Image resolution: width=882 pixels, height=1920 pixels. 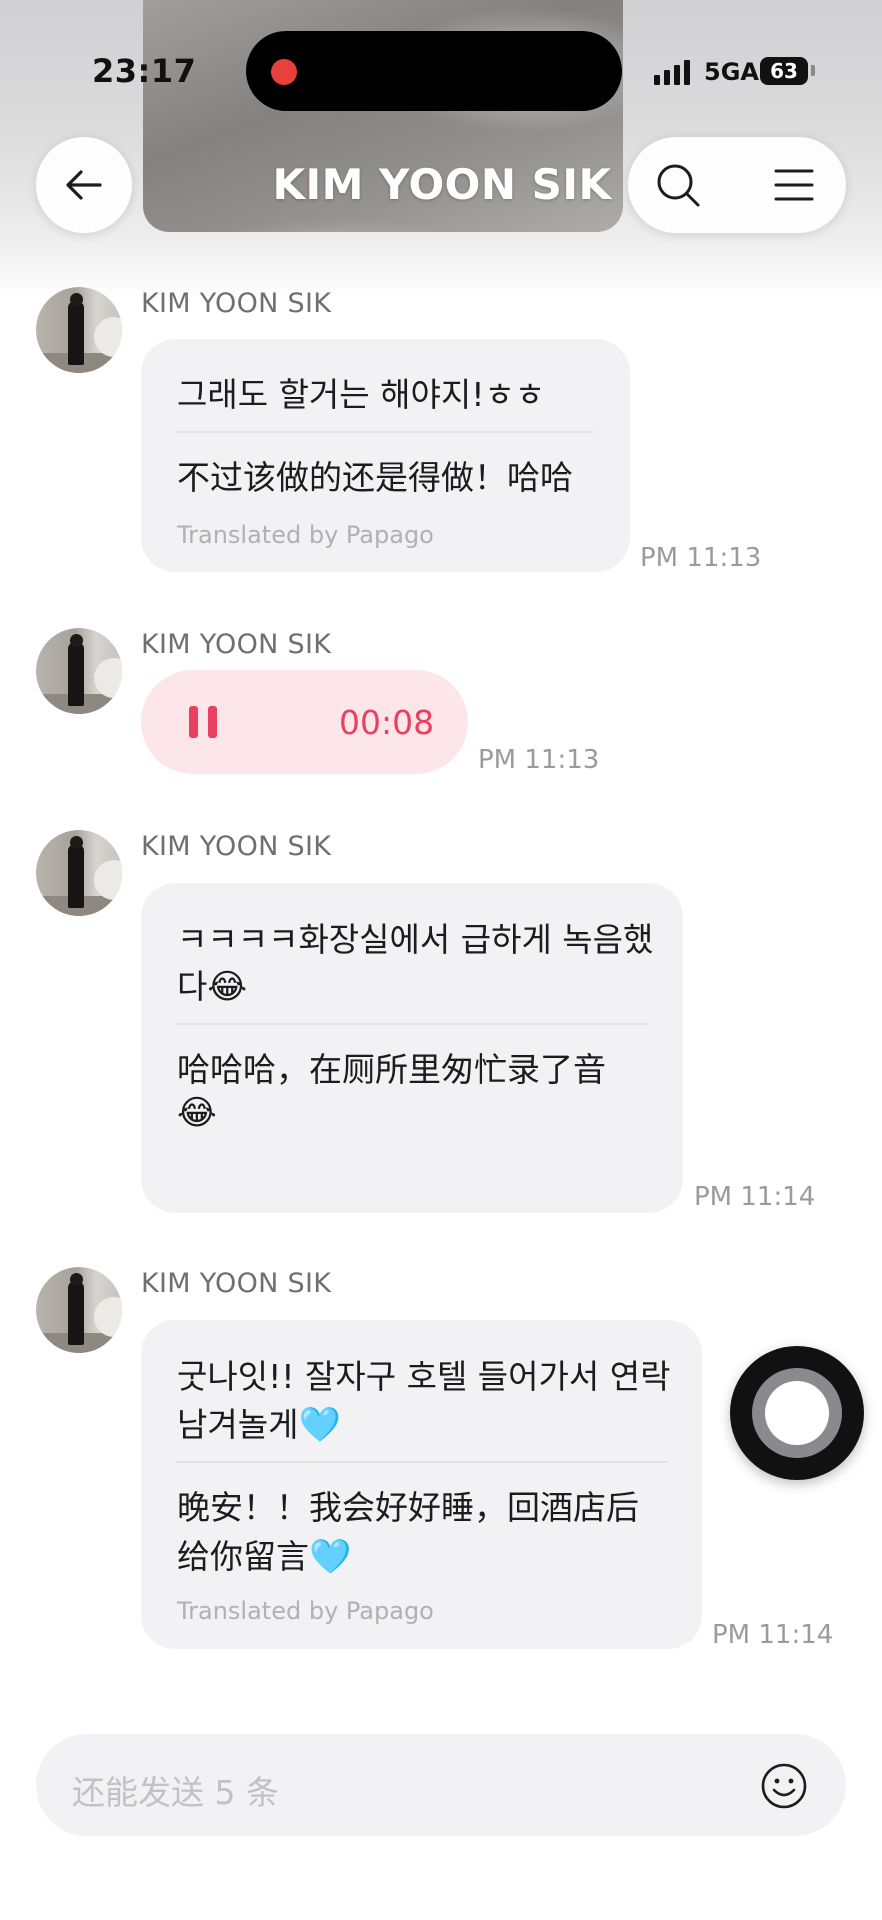 I want to click on original-text-cont: 남겨놀게, so click(x=238, y=1424).